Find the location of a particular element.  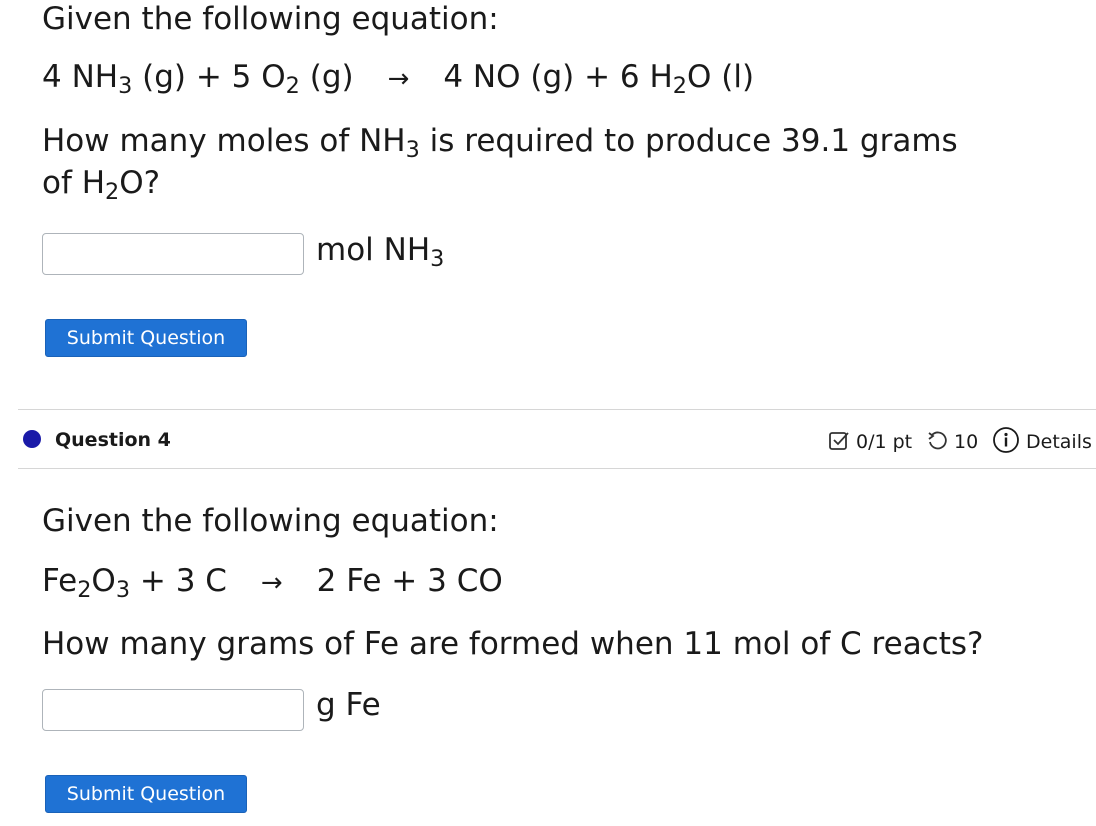

question4-attempts: 10 is located at coordinates (966, 442).